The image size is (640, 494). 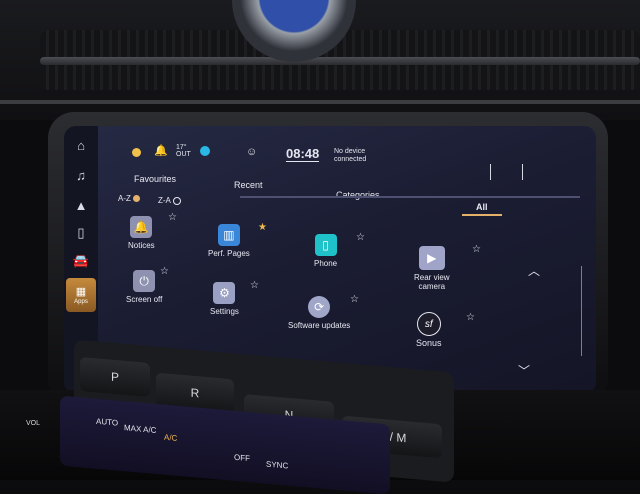 I want to click on radio-unselected-icon, so click(x=176, y=200).